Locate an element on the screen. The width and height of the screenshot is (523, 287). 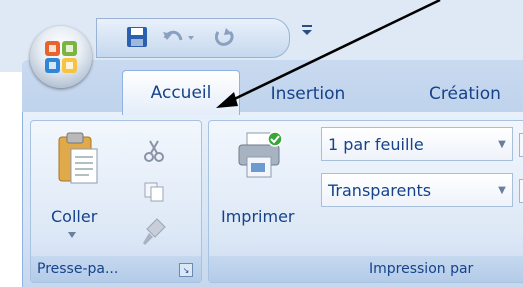
paste-icon is located at coordinates (78, 158).